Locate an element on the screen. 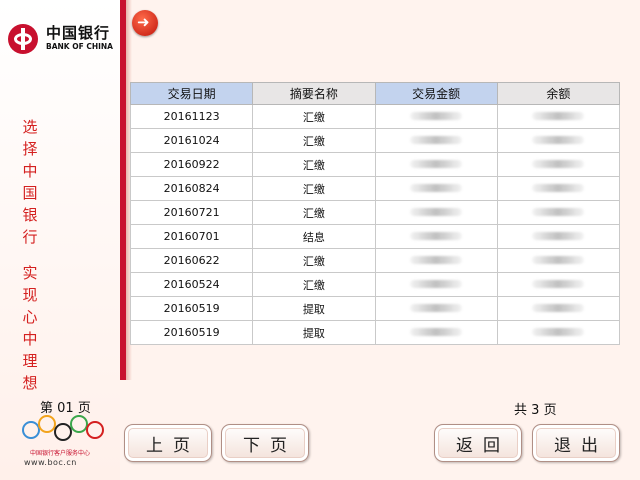  total-pages-number: 3 is located at coordinates (535, 410).